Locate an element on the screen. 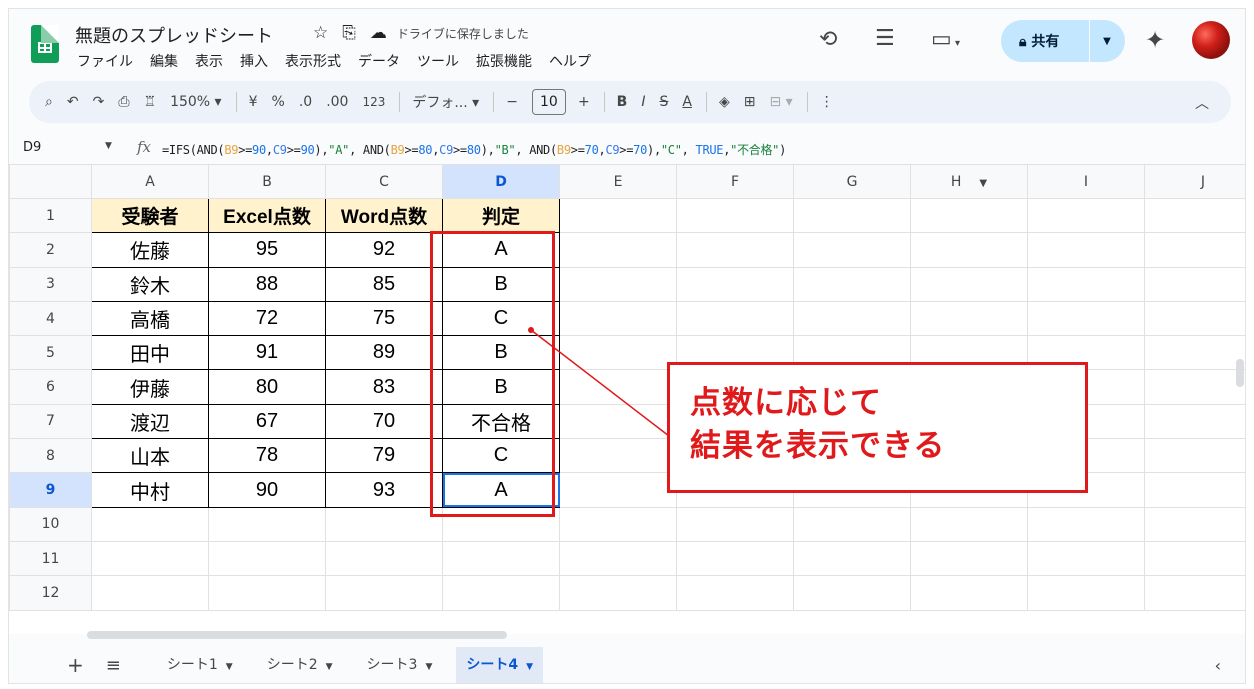  highlight-box is located at coordinates (492, 374).